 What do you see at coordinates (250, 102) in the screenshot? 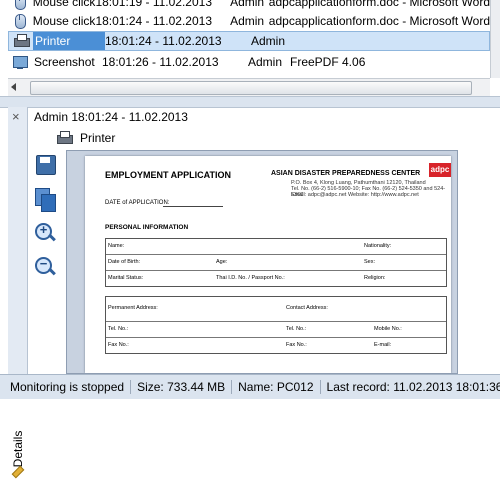
I see `pane-splitter` at bounding box center [250, 102].